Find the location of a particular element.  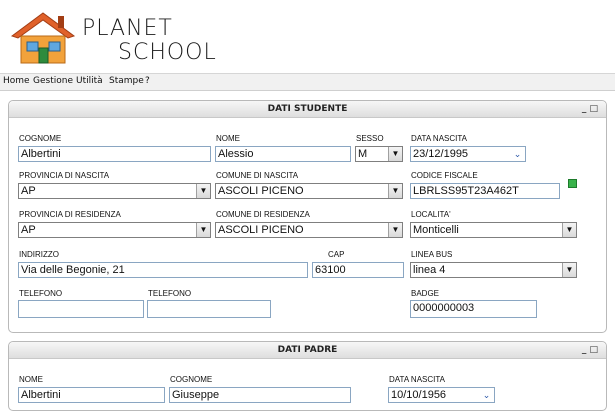

label-padre-nome: NOME is located at coordinates (31, 379).